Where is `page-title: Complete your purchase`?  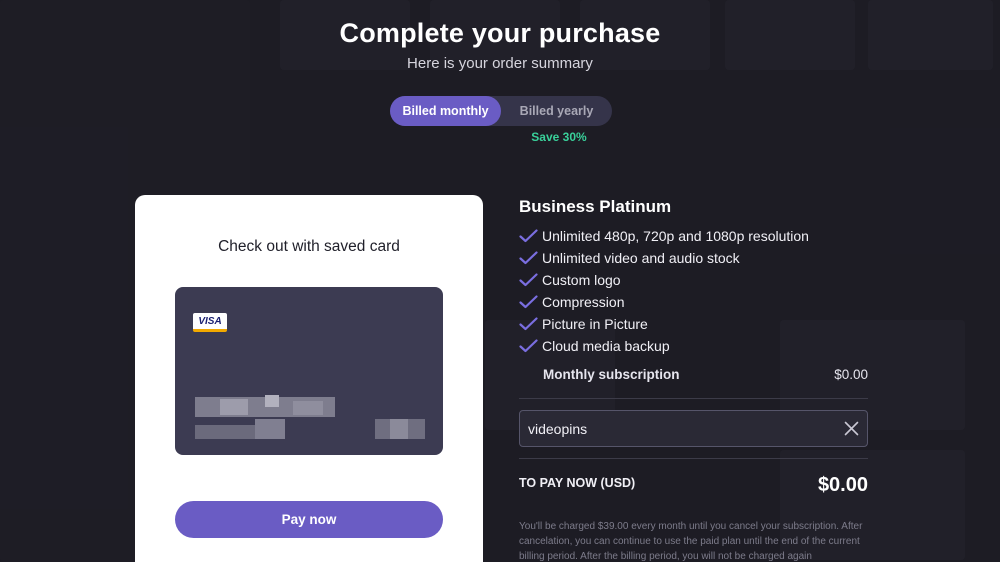
page-title: Complete your purchase is located at coordinates (500, 33).